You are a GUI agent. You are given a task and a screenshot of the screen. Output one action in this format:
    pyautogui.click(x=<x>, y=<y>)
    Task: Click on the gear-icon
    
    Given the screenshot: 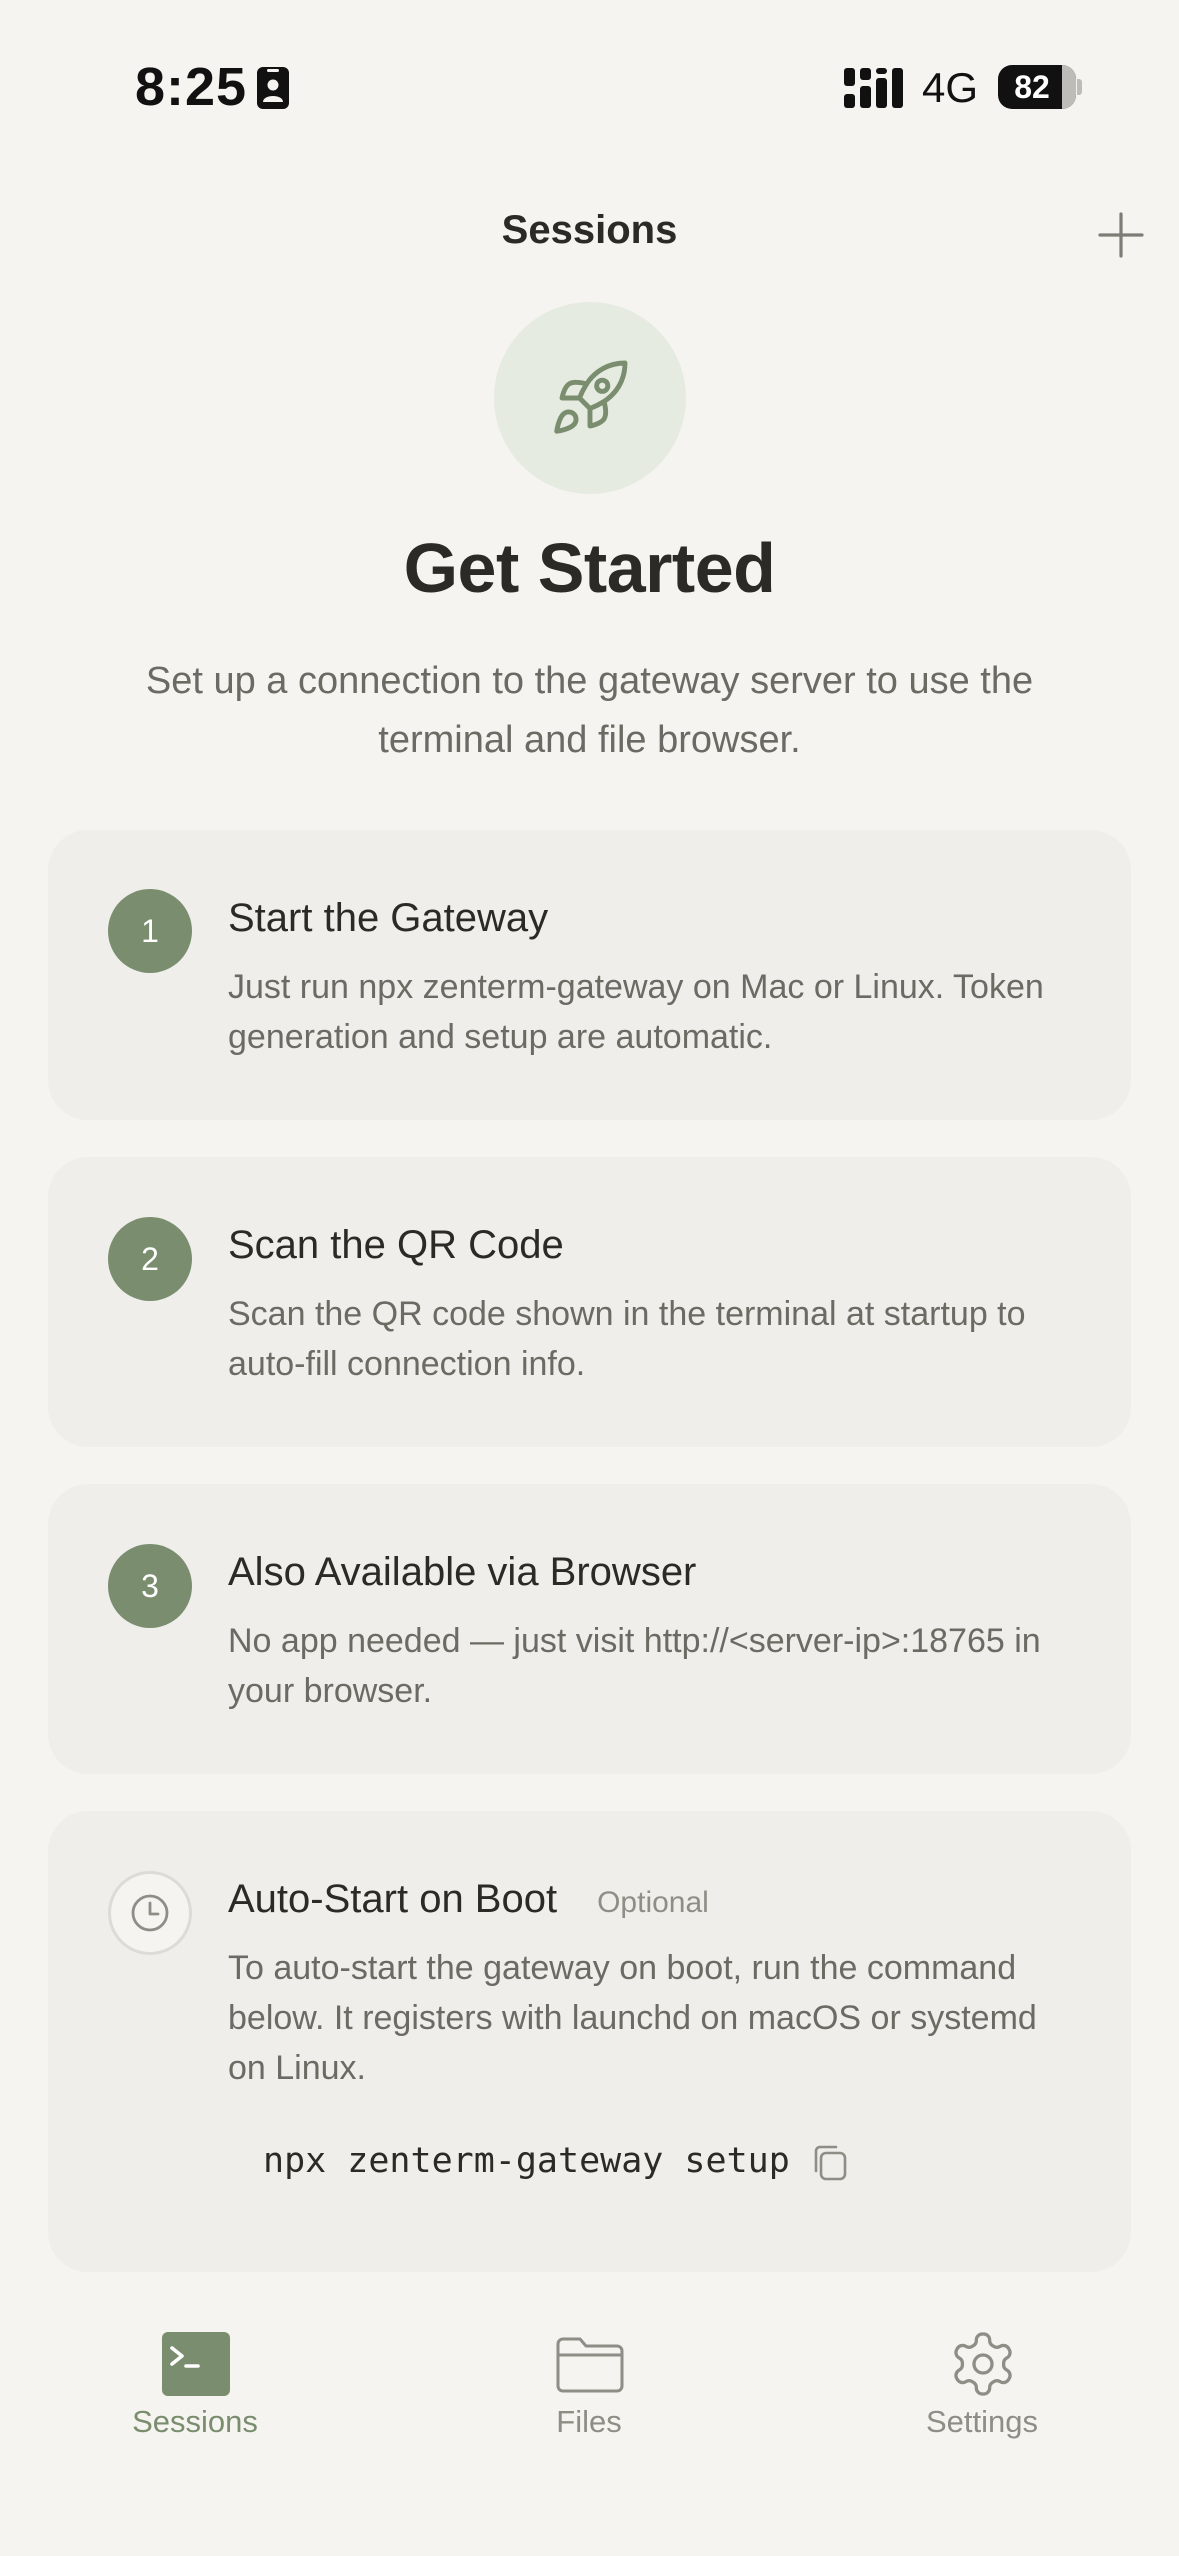 What is the action you would take?
    pyautogui.click(x=983, y=2364)
    